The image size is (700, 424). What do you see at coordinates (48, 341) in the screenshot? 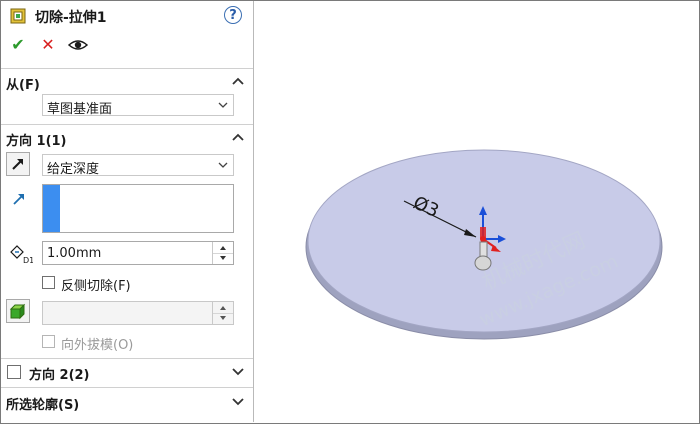
I see `draft-outward-checkbox` at bounding box center [48, 341].